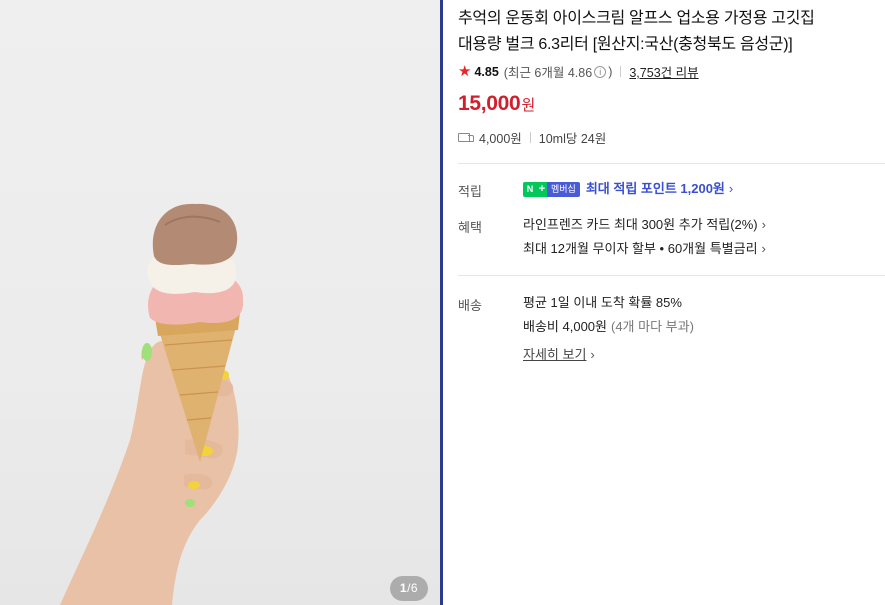 The width and height of the screenshot is (885, 605). Describe the element at coordinates (655, 189) in the screenshot. I see `max-points-text: 최대 적립 포인트 1,200원` at that location.